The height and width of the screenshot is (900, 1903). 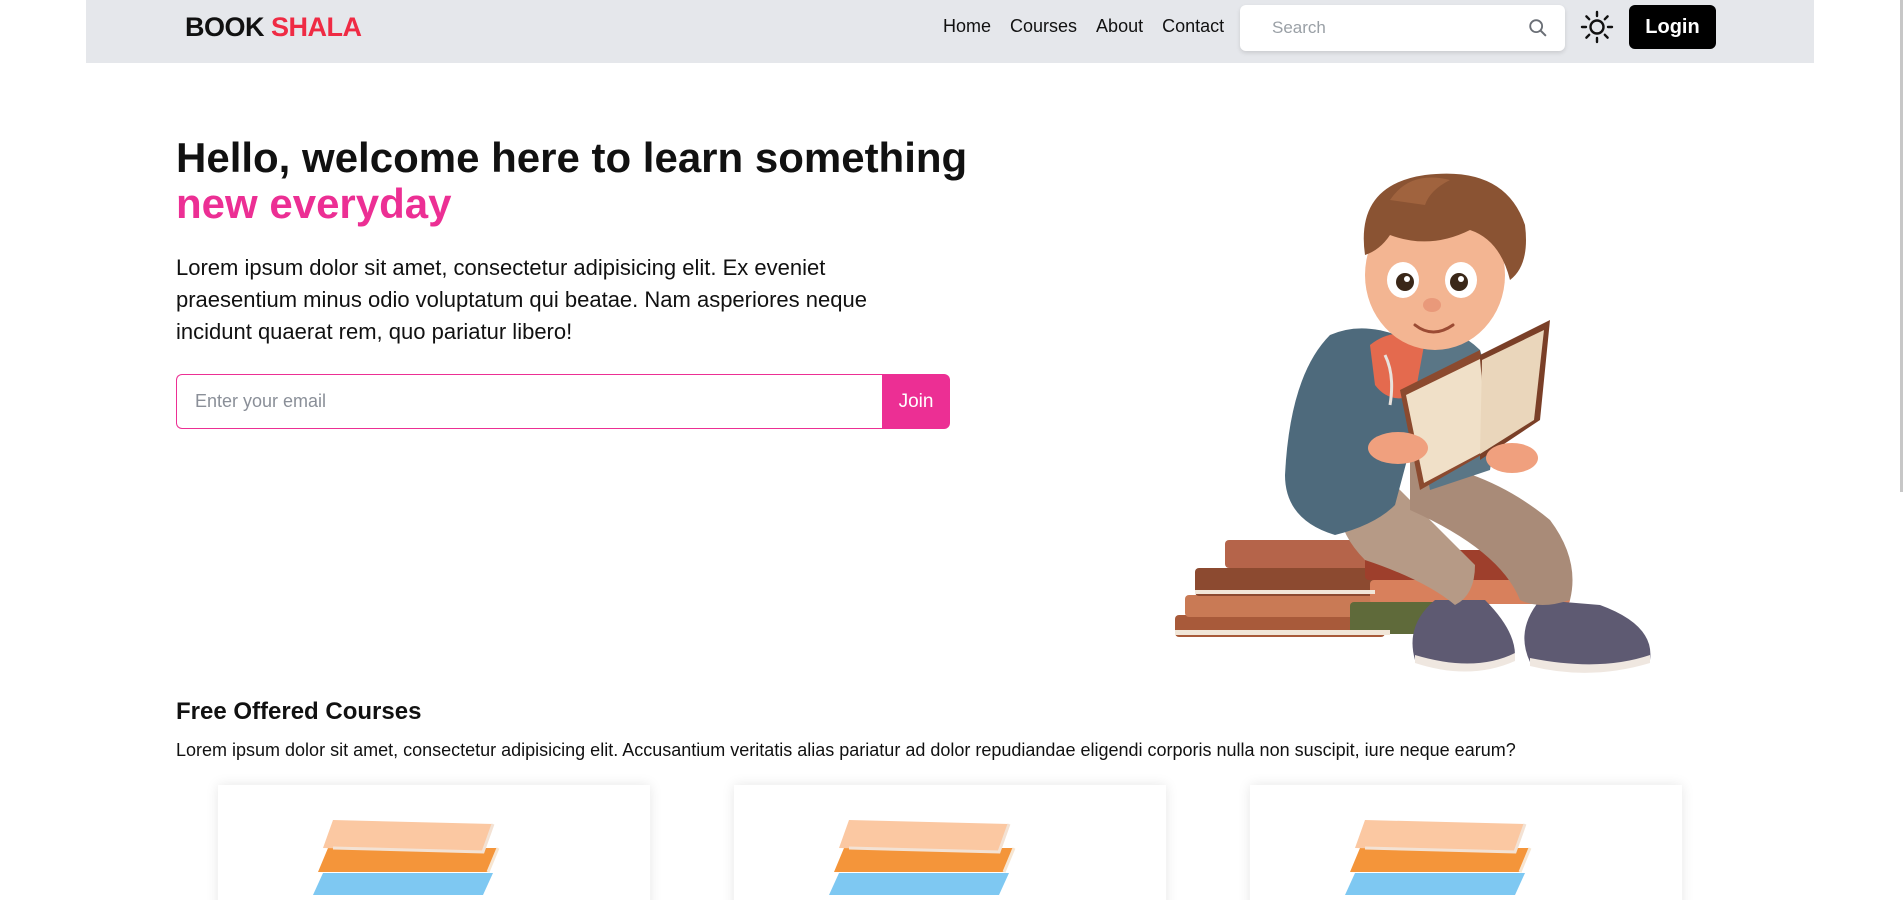 I want to click on nav-about-link: About, so click(x=1119, y=26).